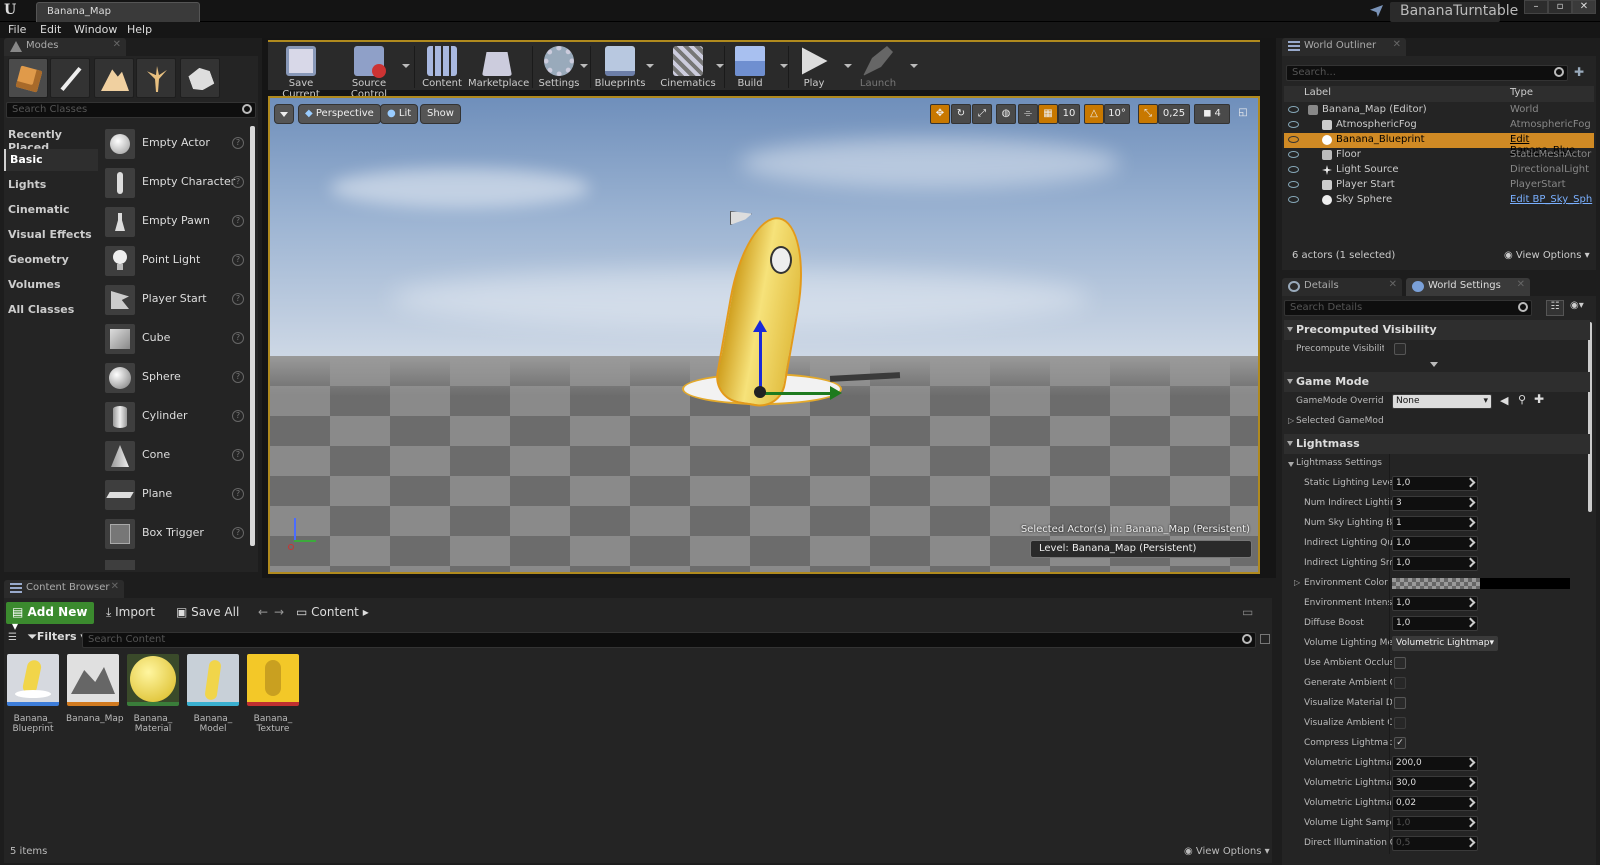 The width and height of the screenshot is (1600, 865). What do you see at coordinates (176, 261) in the screenshot?
I see `class-item-point-light: Point Light?` at bounding box center [176, 261].